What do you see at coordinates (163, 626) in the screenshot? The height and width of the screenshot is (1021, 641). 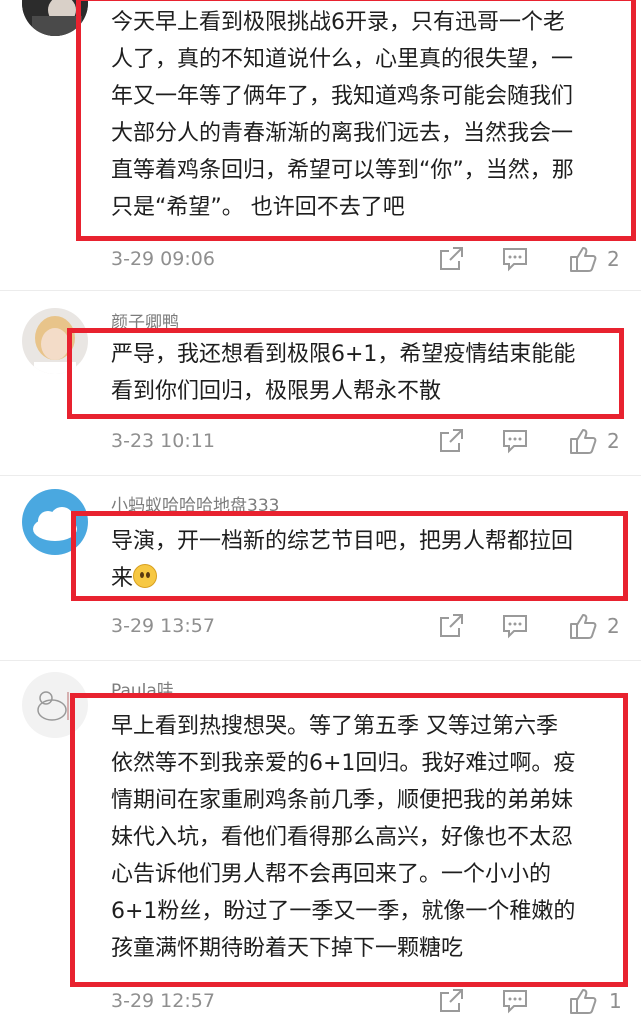 I see `comment-time: 3-29 13:57` at bounding box center [163, 626].